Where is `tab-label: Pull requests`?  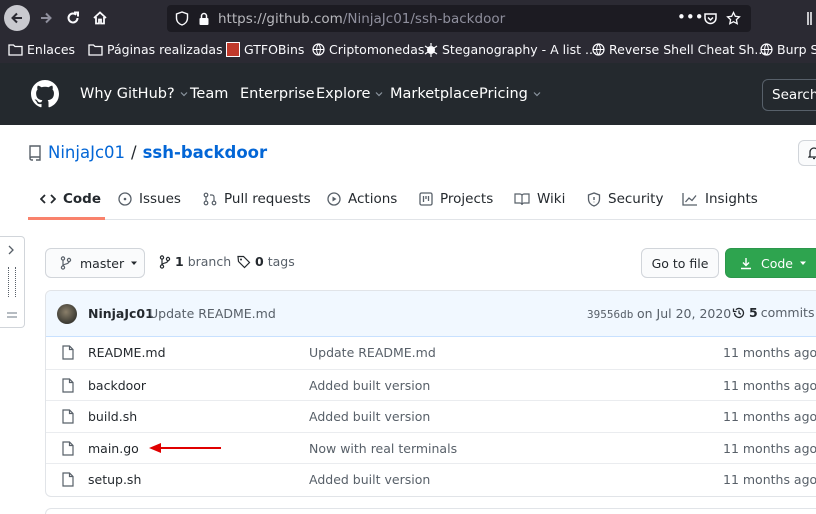
tab-label: Pull requests is located at coordinates (267, 199).